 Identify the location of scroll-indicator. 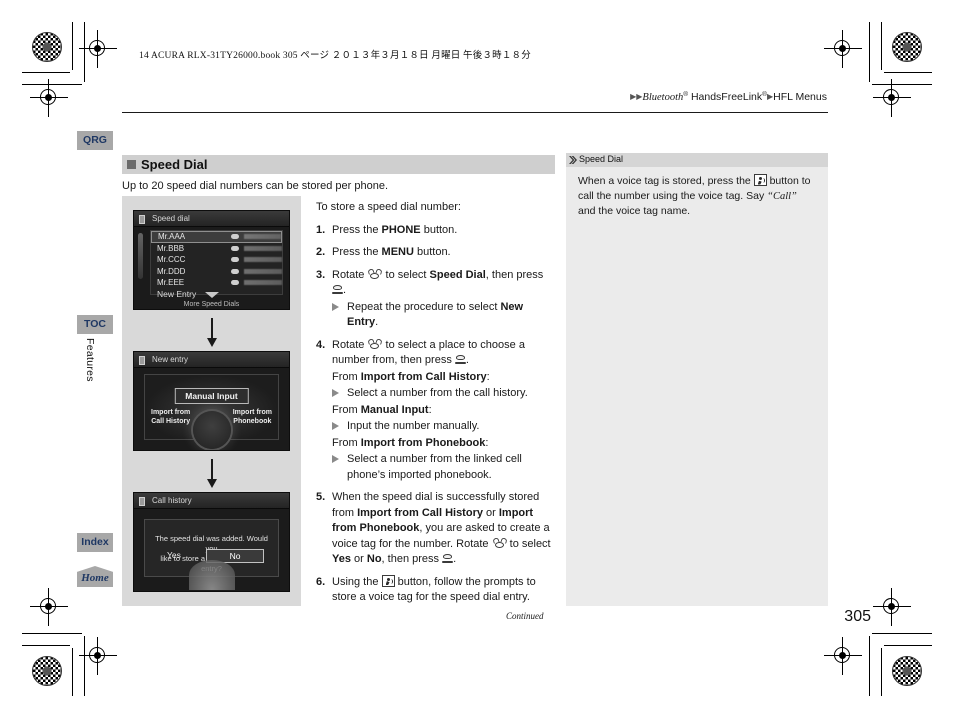
(140, 256).